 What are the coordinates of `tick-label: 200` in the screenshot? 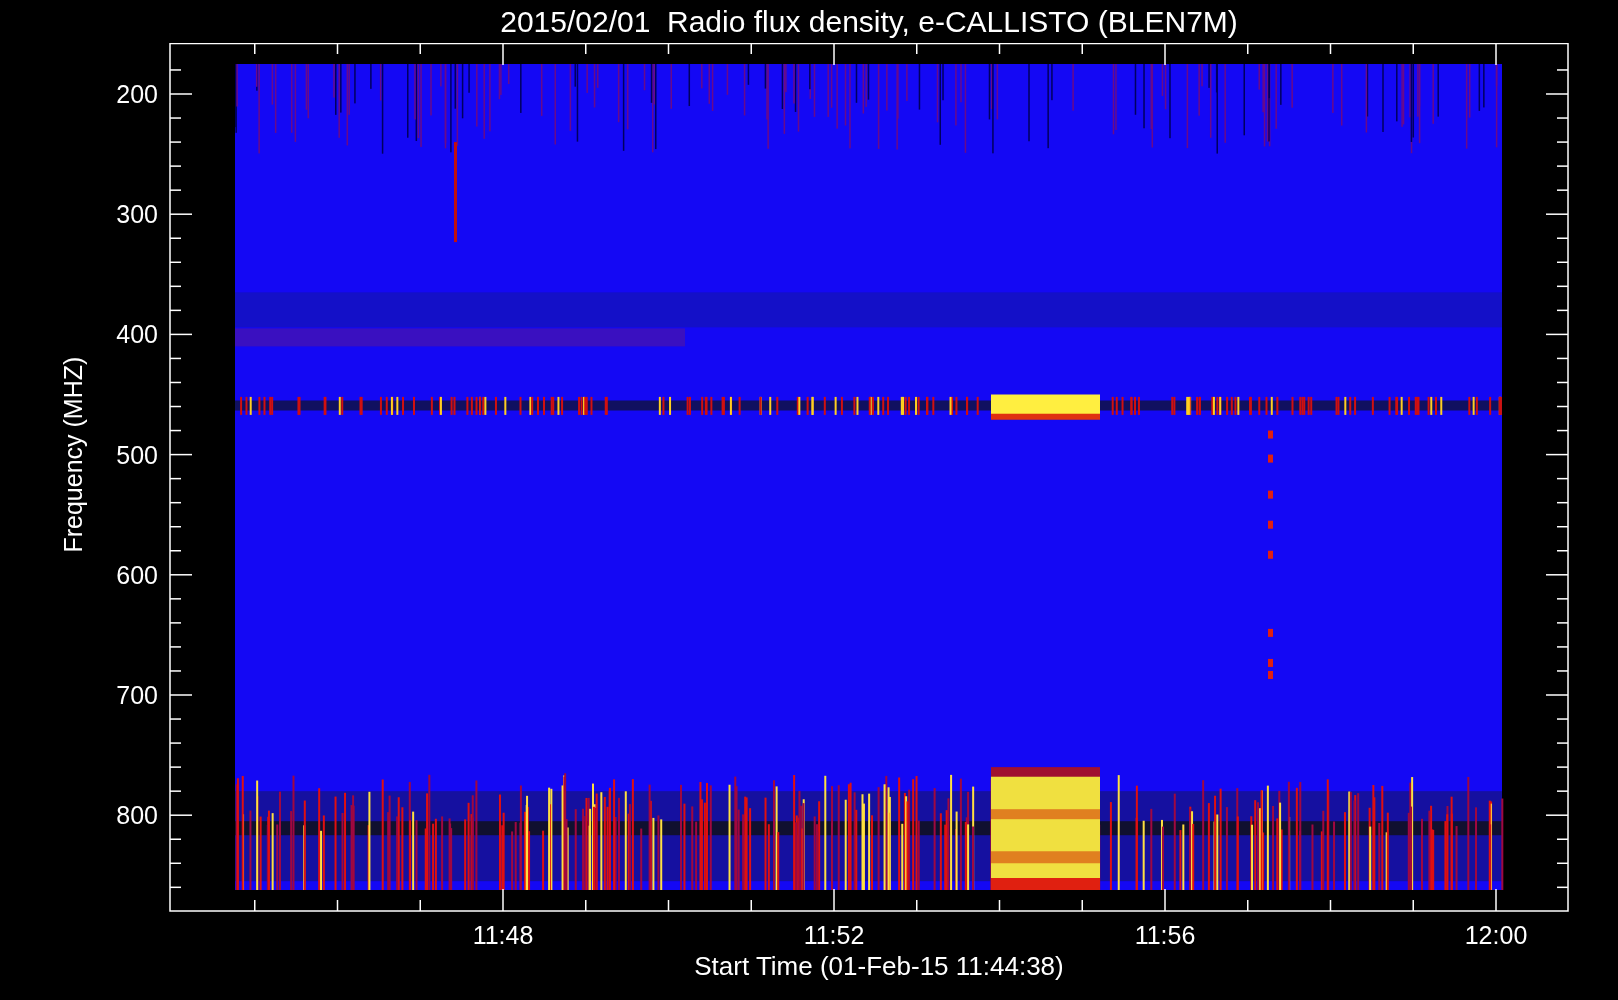 It's located at (137, 94).